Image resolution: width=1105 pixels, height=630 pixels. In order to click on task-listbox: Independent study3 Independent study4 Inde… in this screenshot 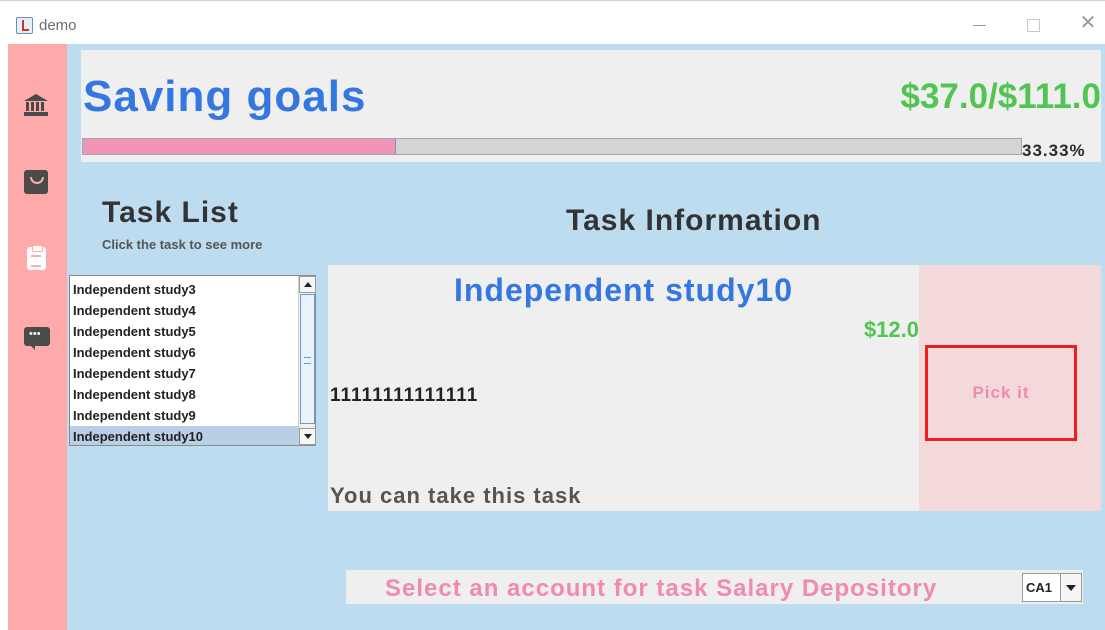, I will do `click(192, 360)`.